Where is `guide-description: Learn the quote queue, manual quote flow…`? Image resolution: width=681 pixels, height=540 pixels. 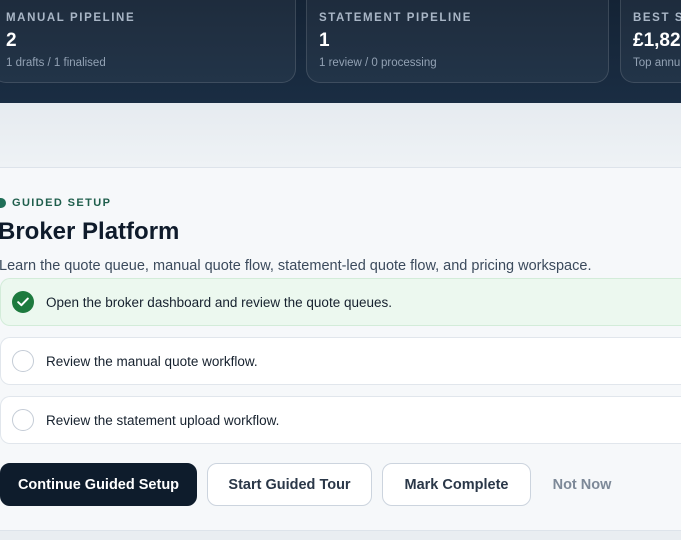
guide-description: Learn the quote queue, manual quote flow… is located at coordinates (296, 266).